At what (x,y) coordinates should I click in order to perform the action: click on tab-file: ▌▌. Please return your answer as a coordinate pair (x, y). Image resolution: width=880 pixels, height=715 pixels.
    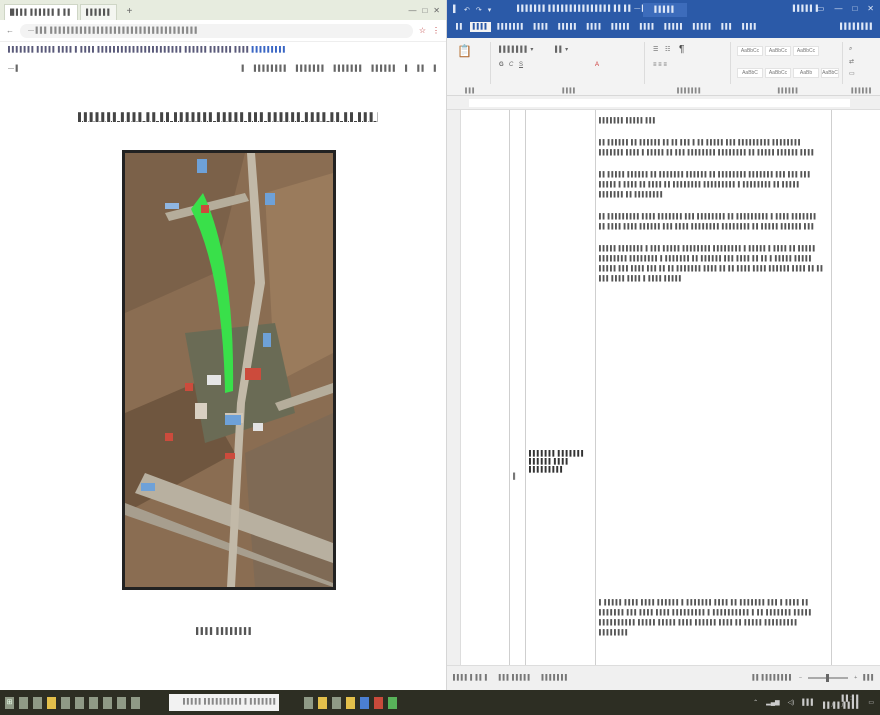
    Looking at the image, I should click on (460, 27).